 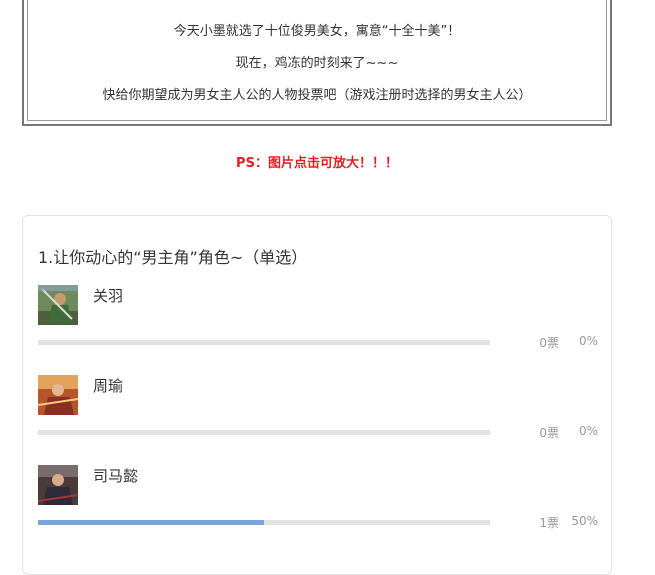 What do you see at coordinates (58, 395) in the screenshot?
I see `option-image-zhouyu` at bounding box center [58, 395].